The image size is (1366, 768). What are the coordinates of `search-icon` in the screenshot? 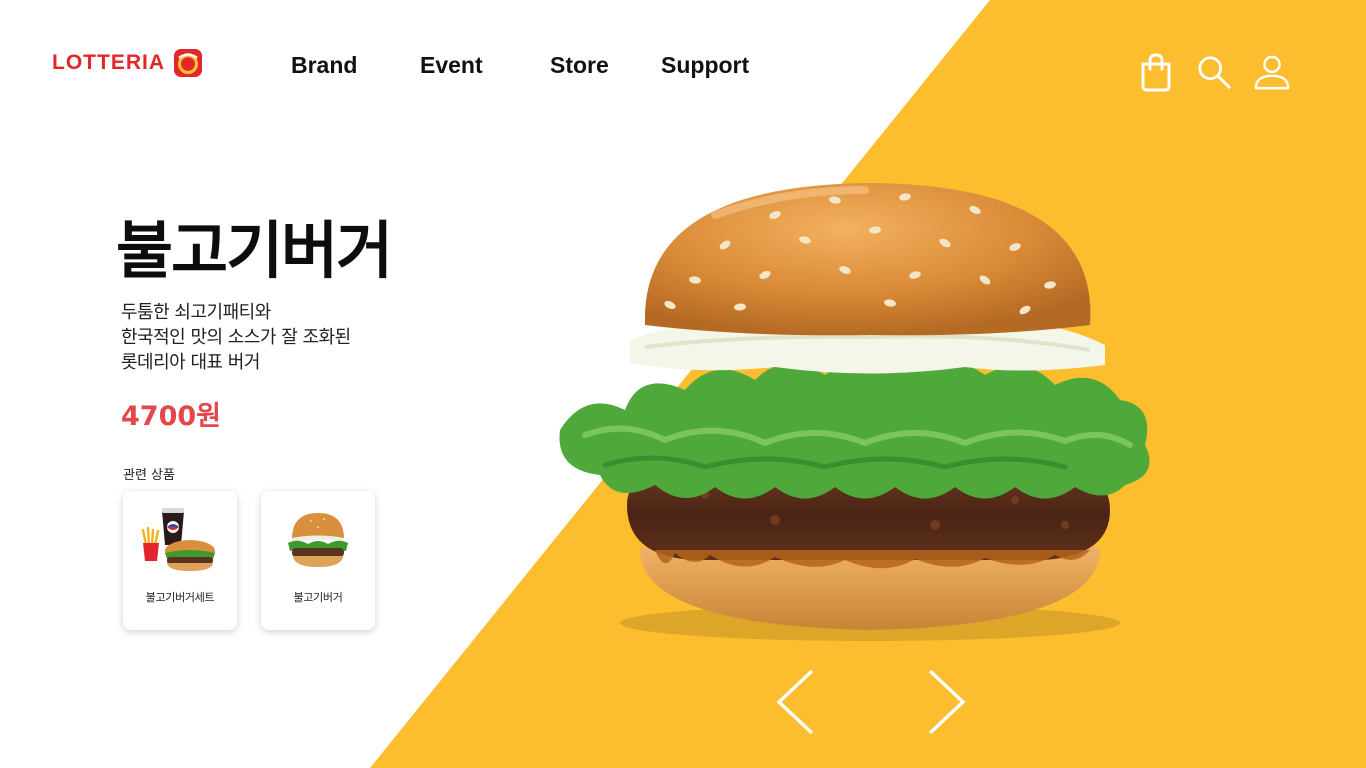 It's located at (1214, 72).